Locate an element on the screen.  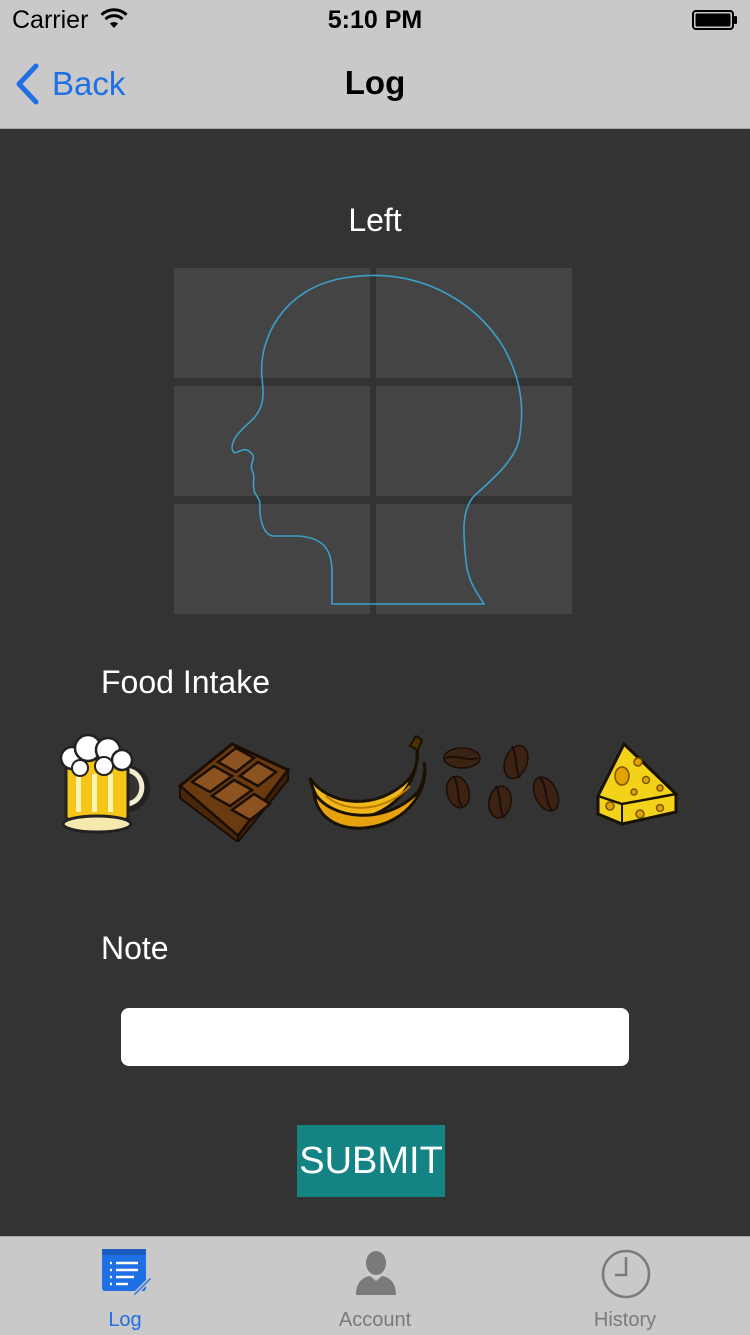
status-bar: Carrier 5:10 PM is located at coordinates (375, 20).